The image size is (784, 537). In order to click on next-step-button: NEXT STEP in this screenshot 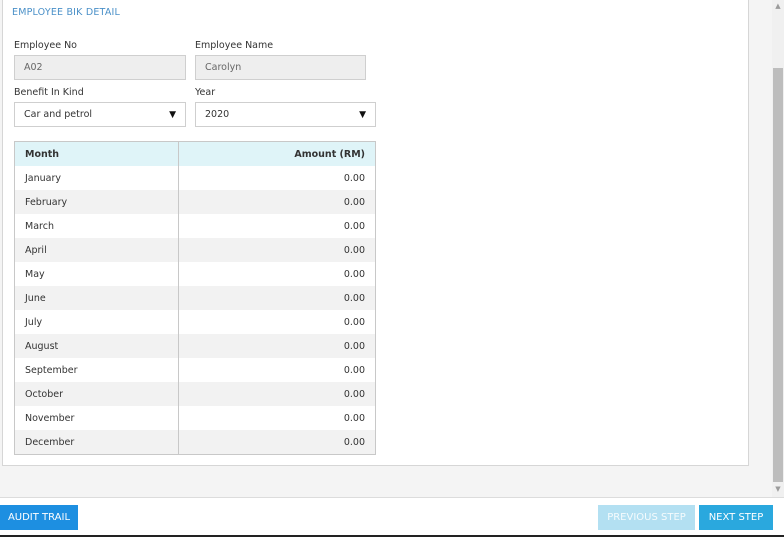, I will do `click(736, 517)`.